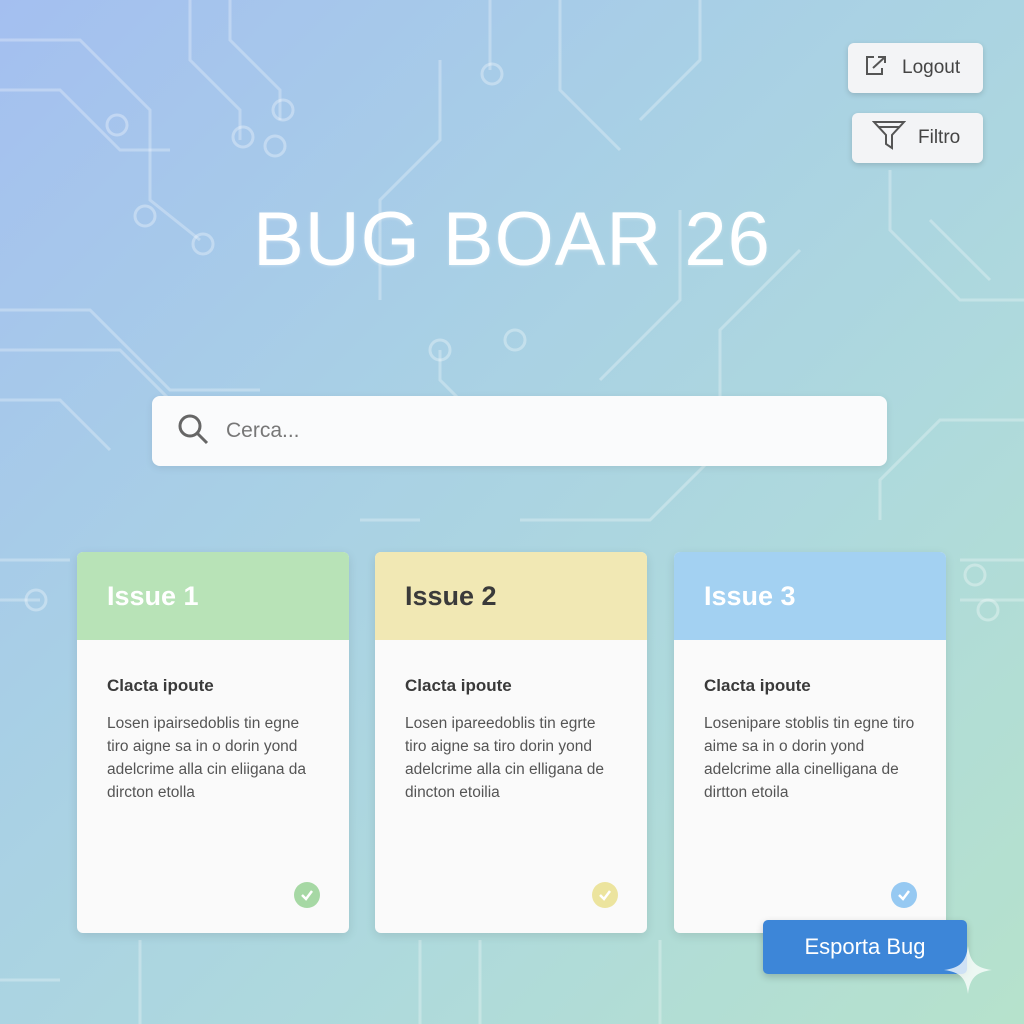 The image size is (1024, 1024). I want to click on funnel-icon, so click(889, 138).